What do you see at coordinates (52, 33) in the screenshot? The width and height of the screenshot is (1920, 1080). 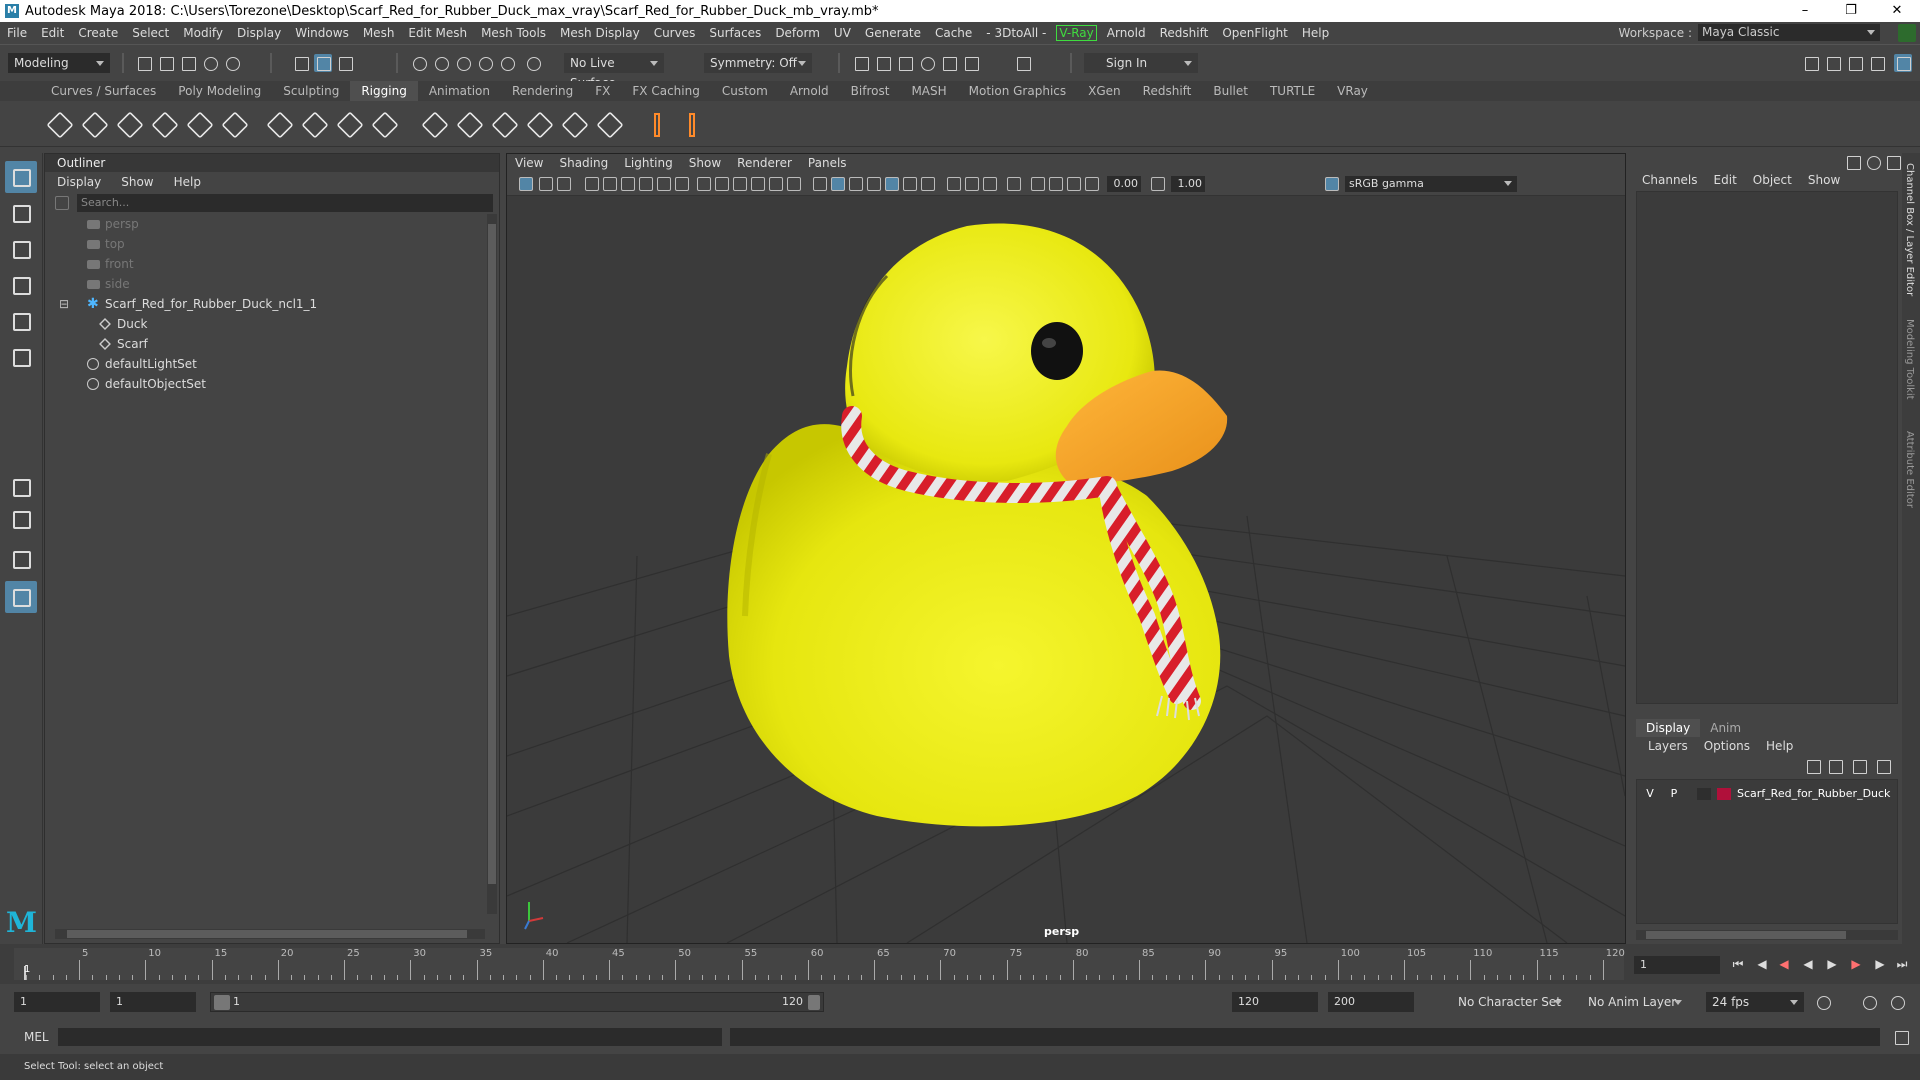 I see `menu-edit: Edit` at bounding box center [52, 33].